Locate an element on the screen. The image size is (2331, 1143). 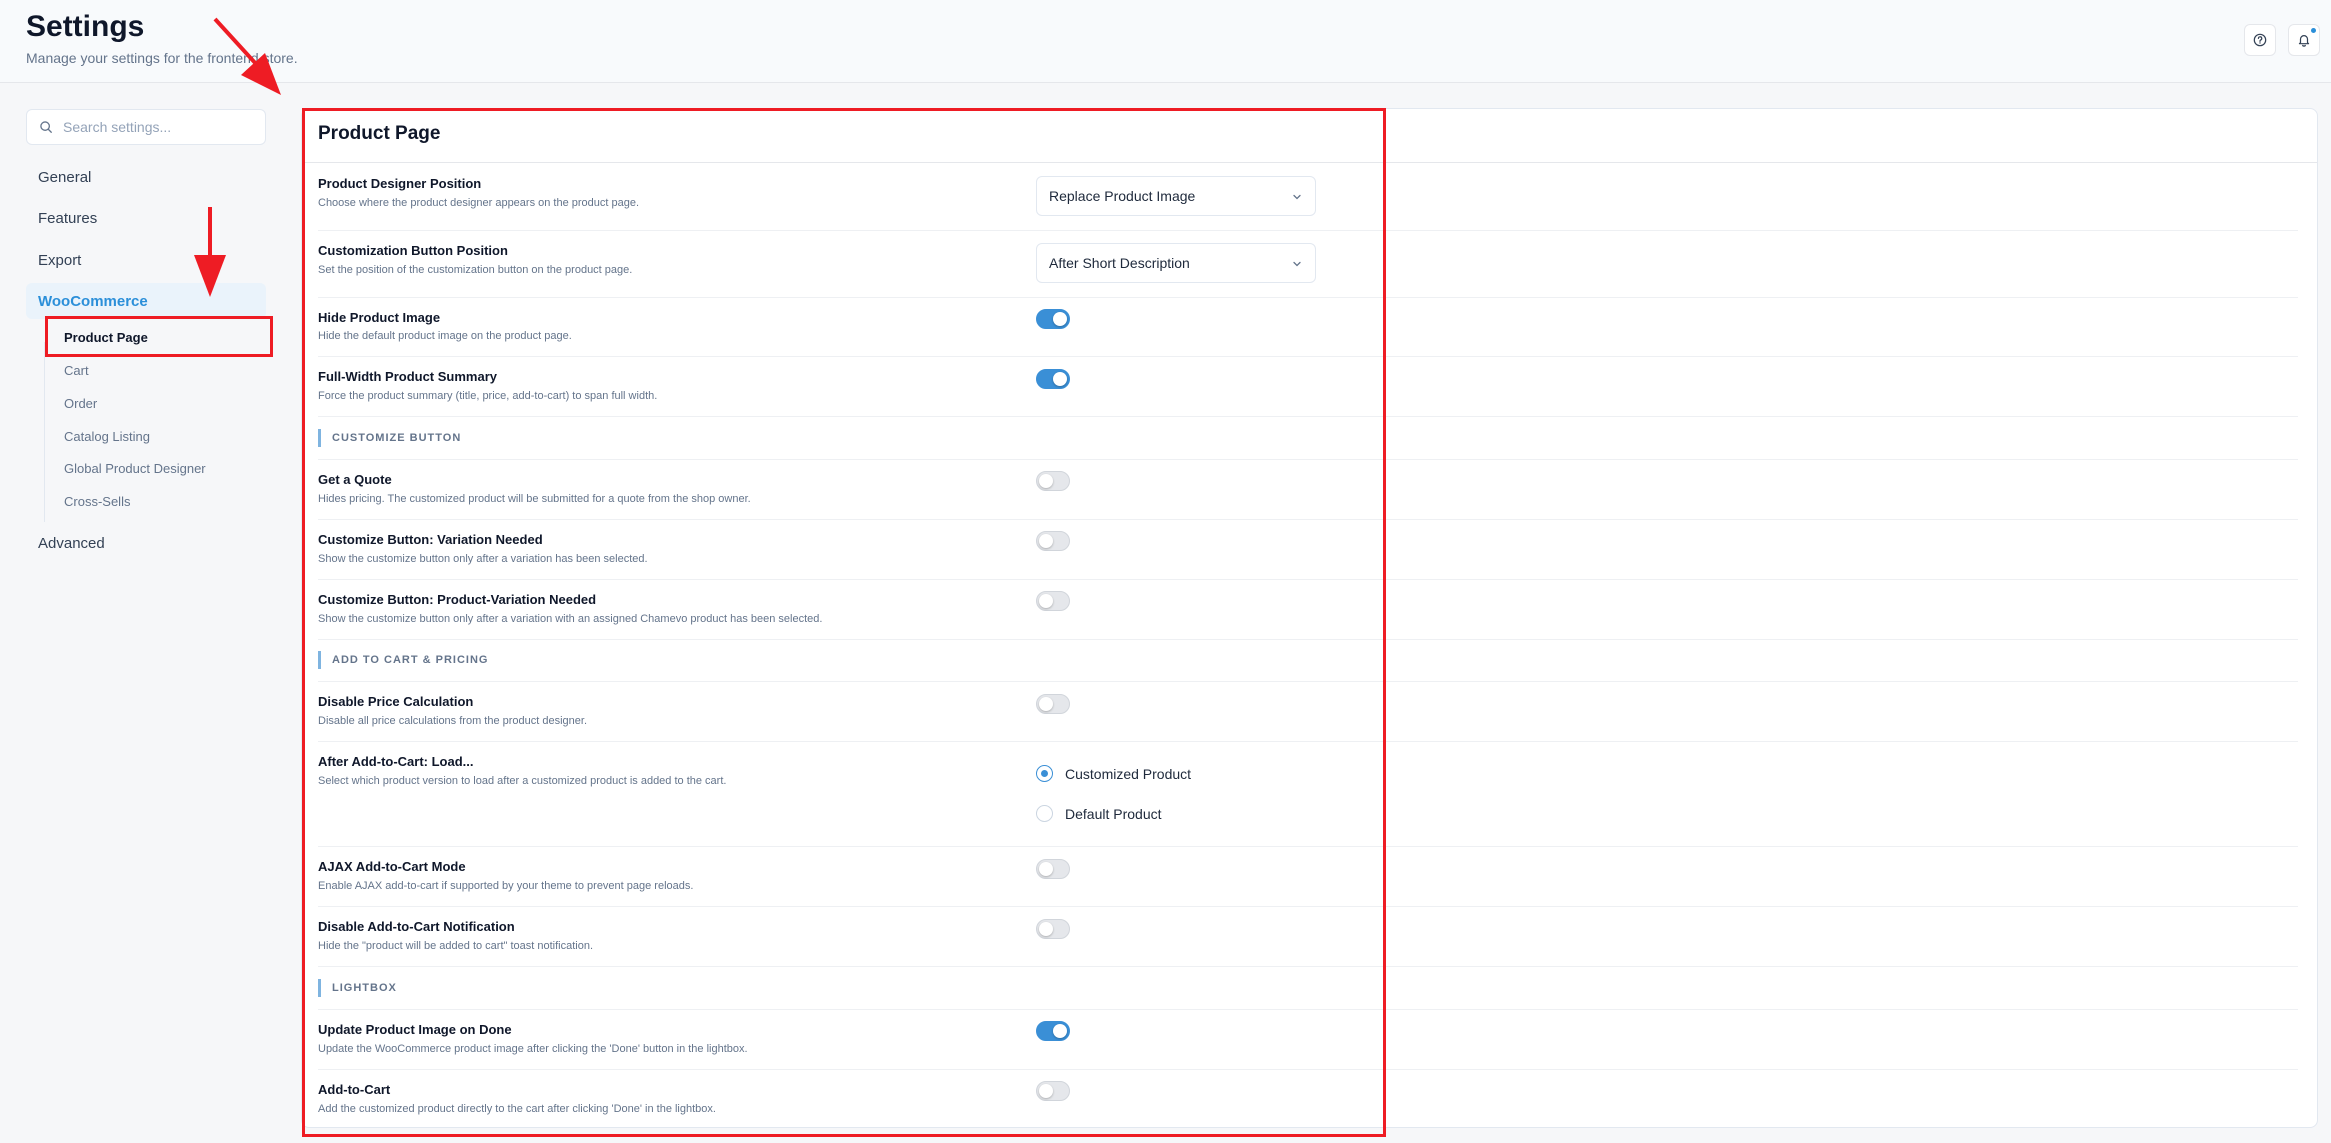
sidebar-subitem-product-page: Product Page is located at coordinates (106, 337).